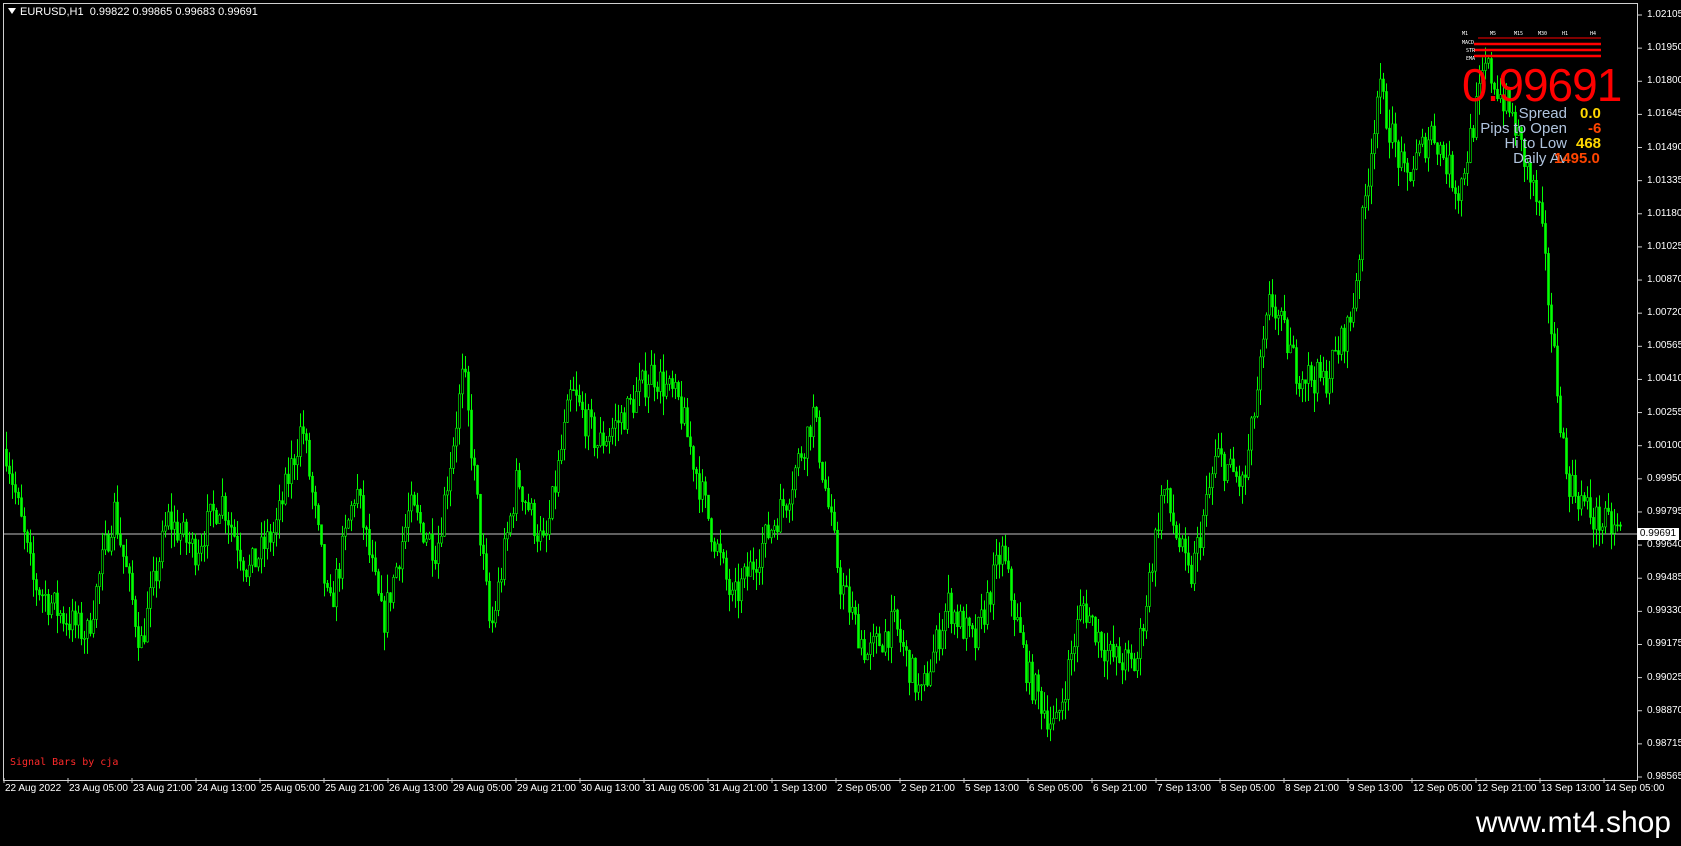  What do you see at coordinates (1635, 788) in the screenshot?
I see `time-axis-label: 14 Sep 05:00` at bounding box center [1635, 788].